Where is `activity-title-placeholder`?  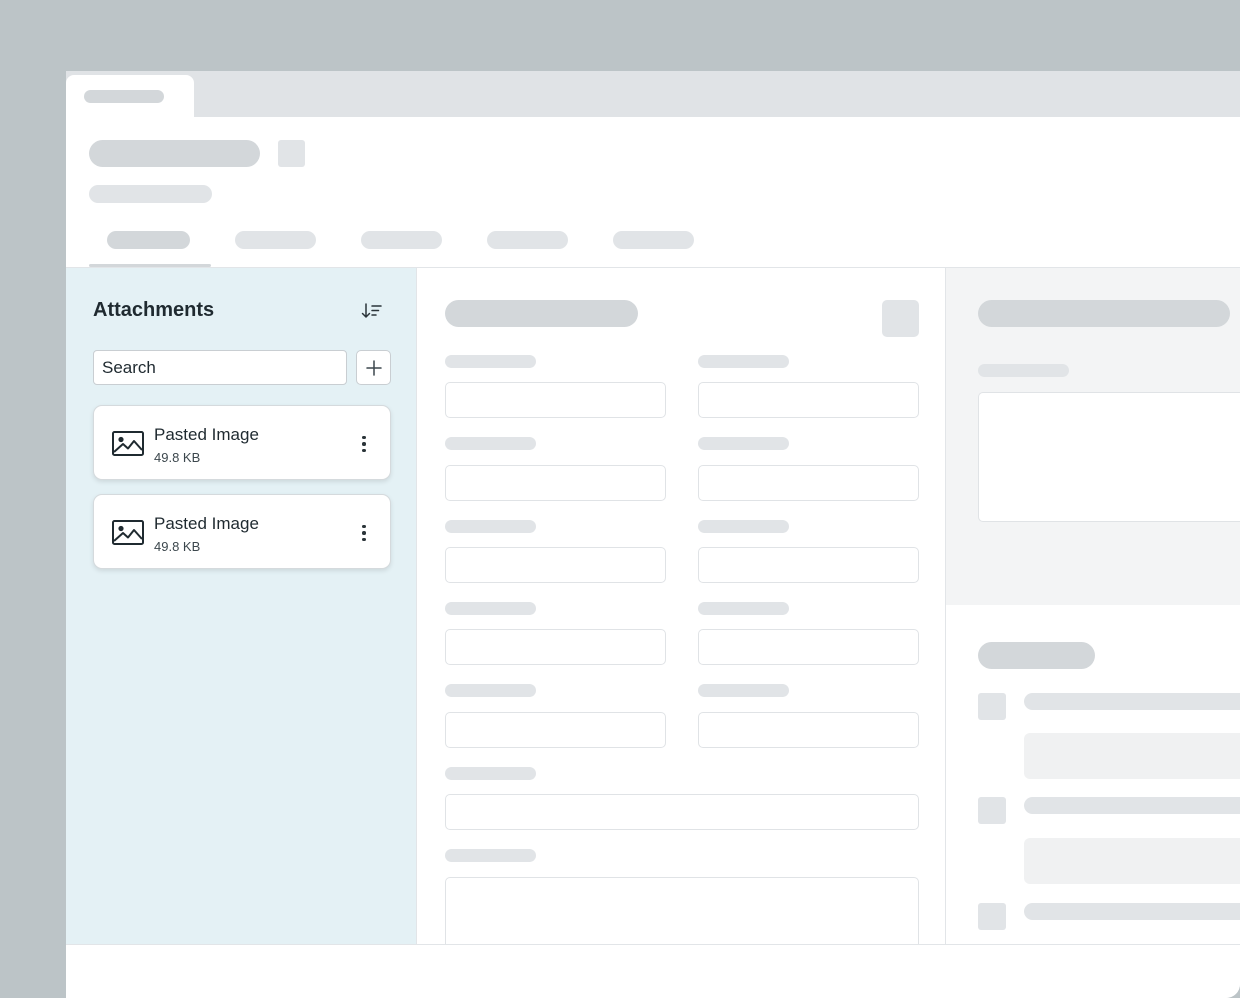
activity-title-placeholder is located at coordinates (1036, 655).